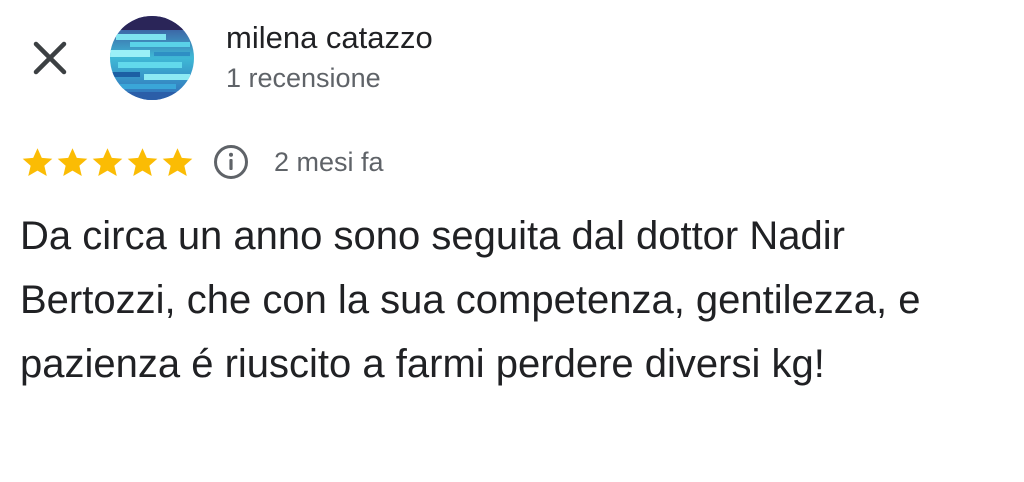 This screenshot has height=482, width=1024. I want to click on close-button, so click(50, 60).